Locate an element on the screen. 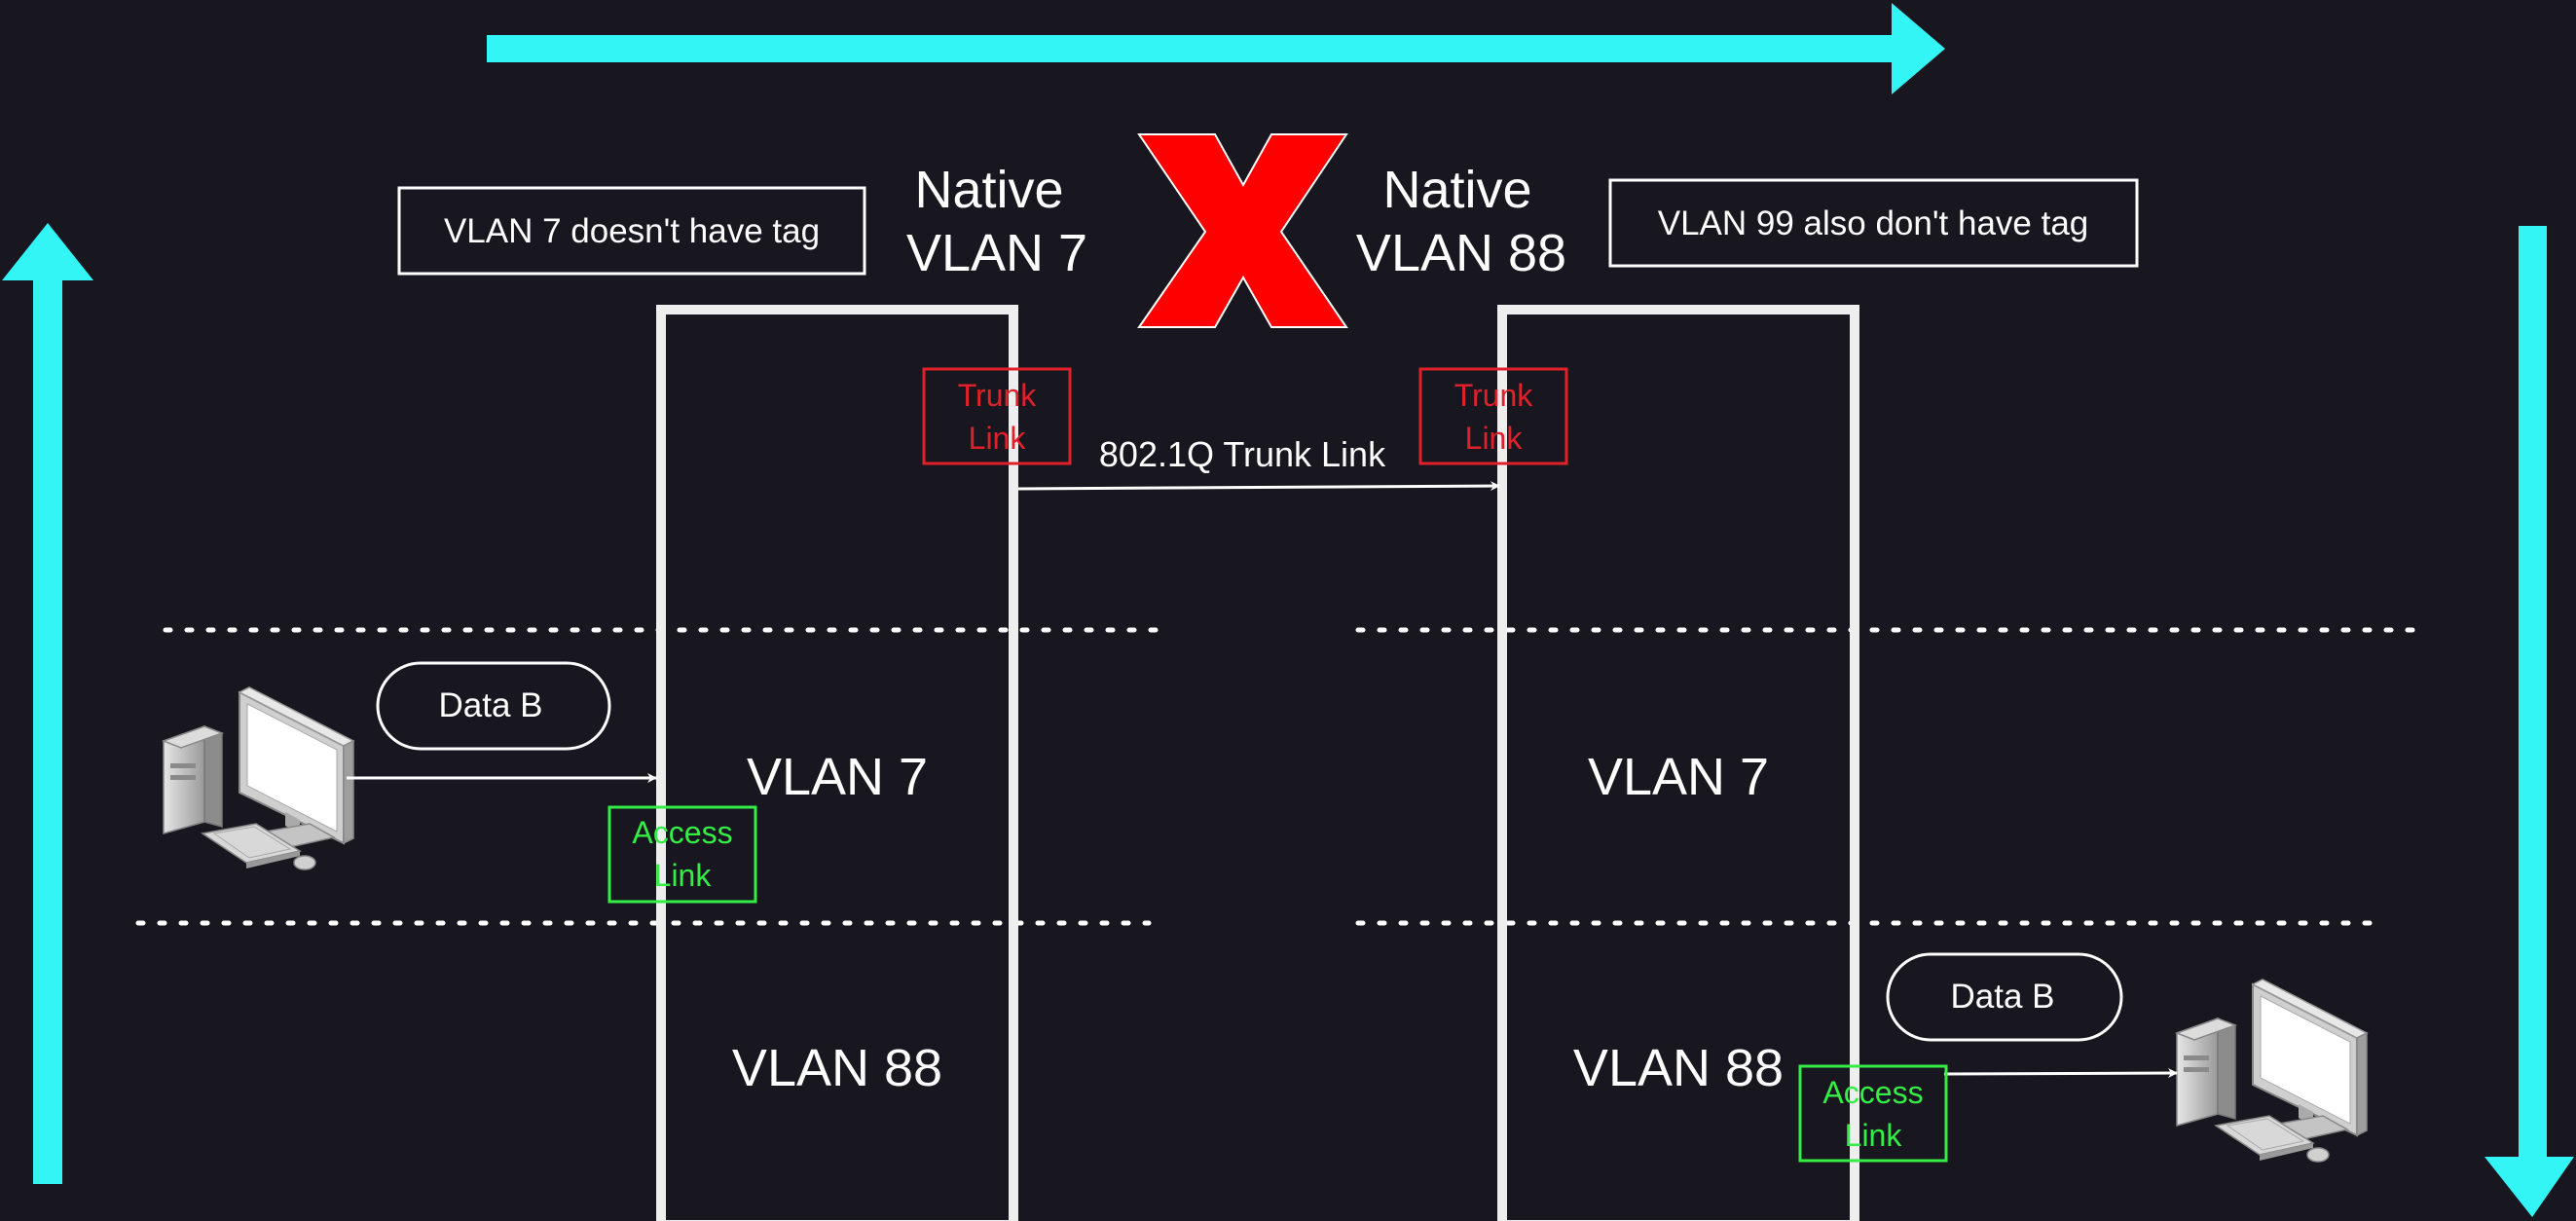 Image resolution: width=2576 pixels, height=1221 pixels. flow-arrow-right-down is located at coordinates (2529, 721).